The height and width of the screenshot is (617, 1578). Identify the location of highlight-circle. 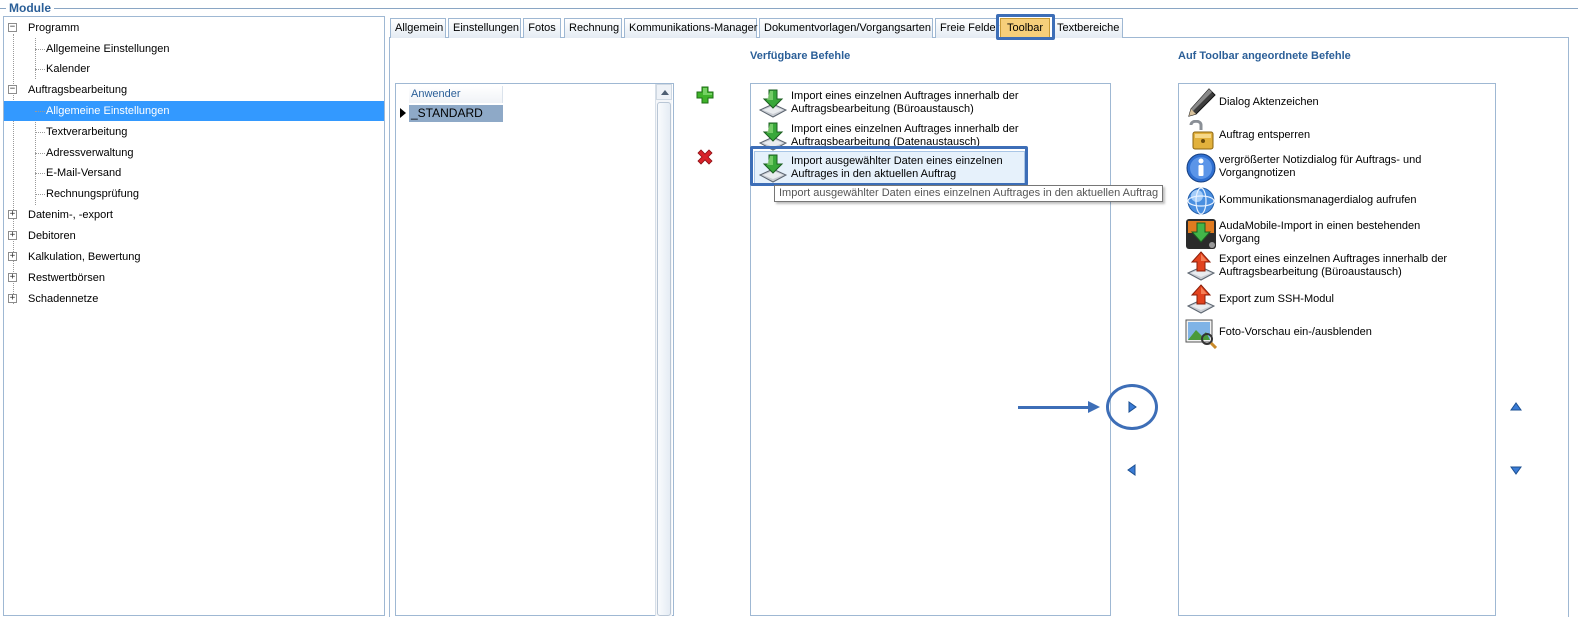
(1132, 407).